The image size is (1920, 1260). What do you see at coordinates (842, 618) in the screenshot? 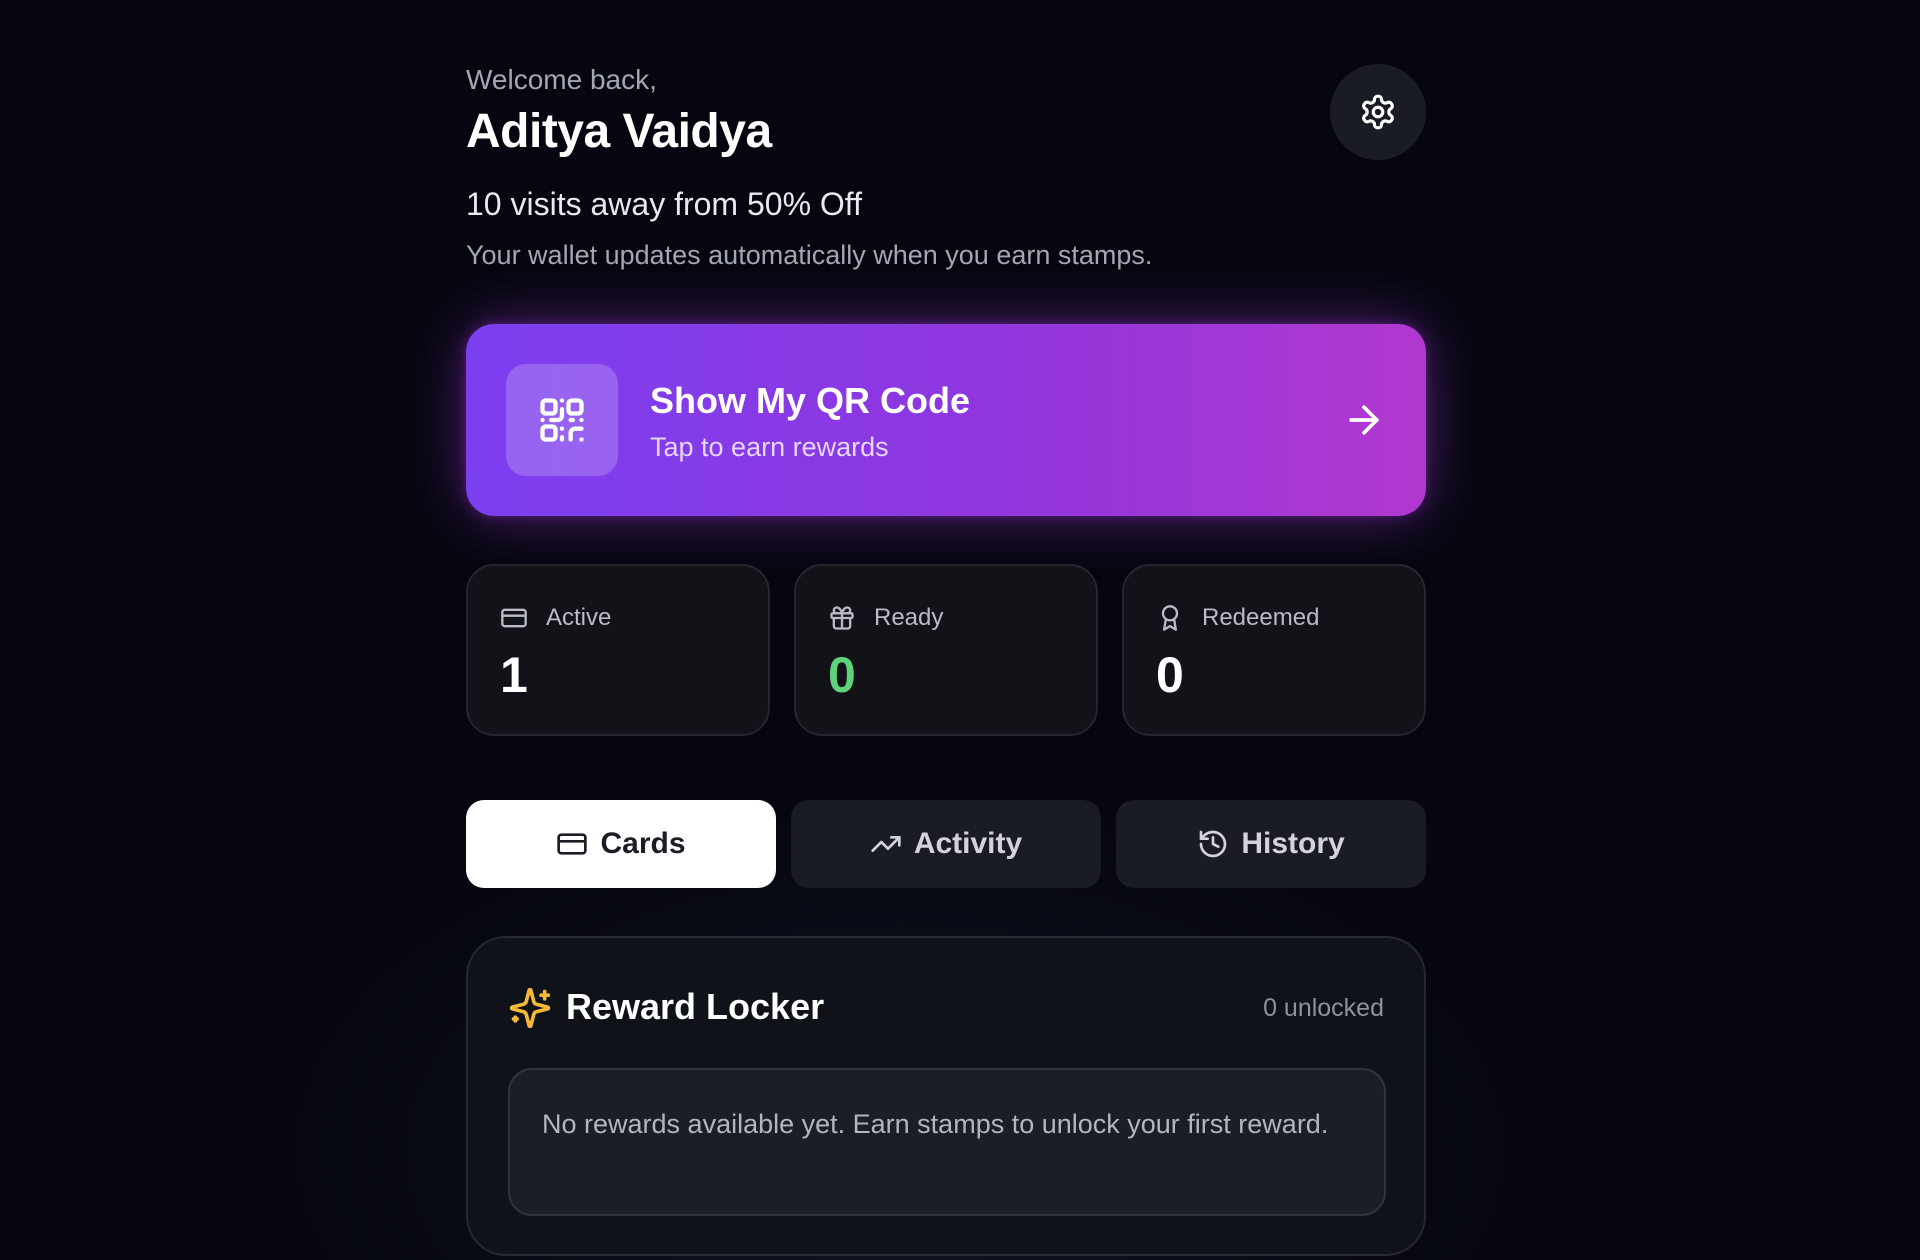
I see `gift-icon` at bounding box center [842, 618].